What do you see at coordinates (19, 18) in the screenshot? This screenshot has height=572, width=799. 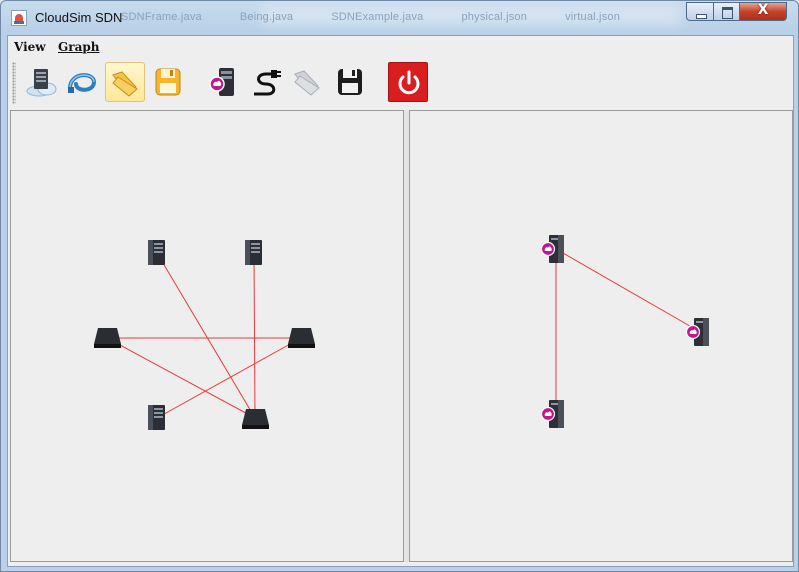 I see `java-app-icon` at bounding box center [19, 18].